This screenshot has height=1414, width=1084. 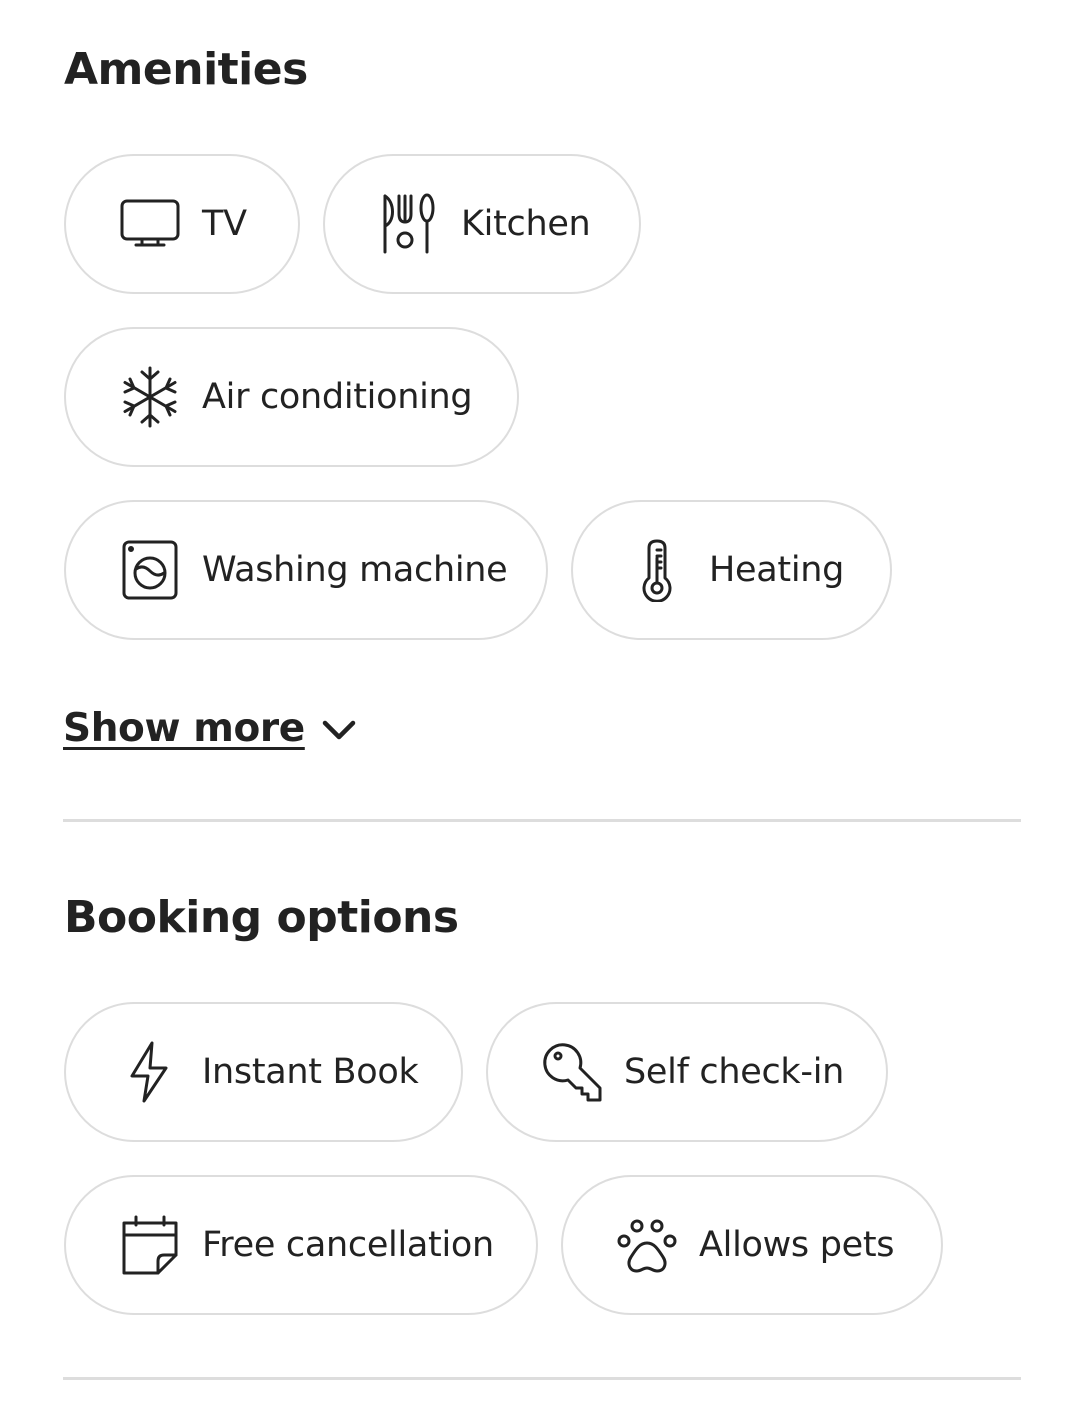 I want to click on amenity-filter-air-conditioning: Air conditioning, so click(x=291, y=397).